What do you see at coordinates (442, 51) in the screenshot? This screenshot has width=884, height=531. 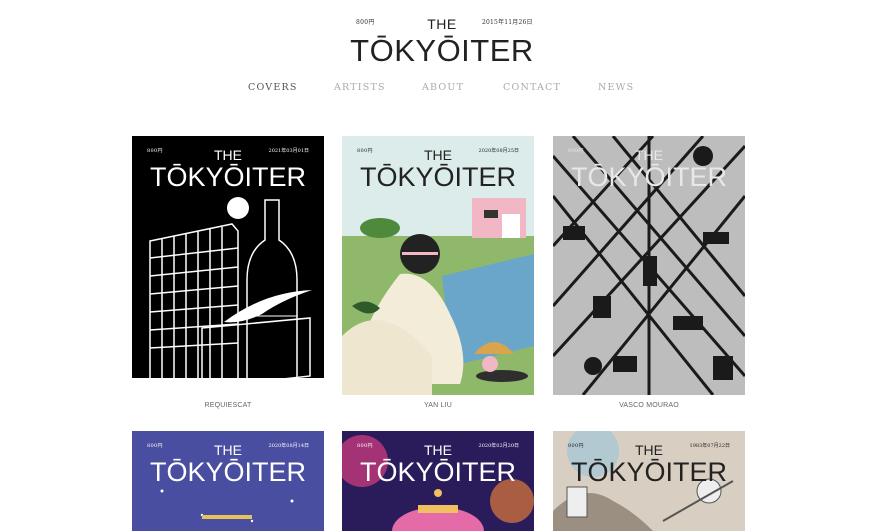 I see `site-logo: TŌKYŌITER` at bounding box center [442, 51].